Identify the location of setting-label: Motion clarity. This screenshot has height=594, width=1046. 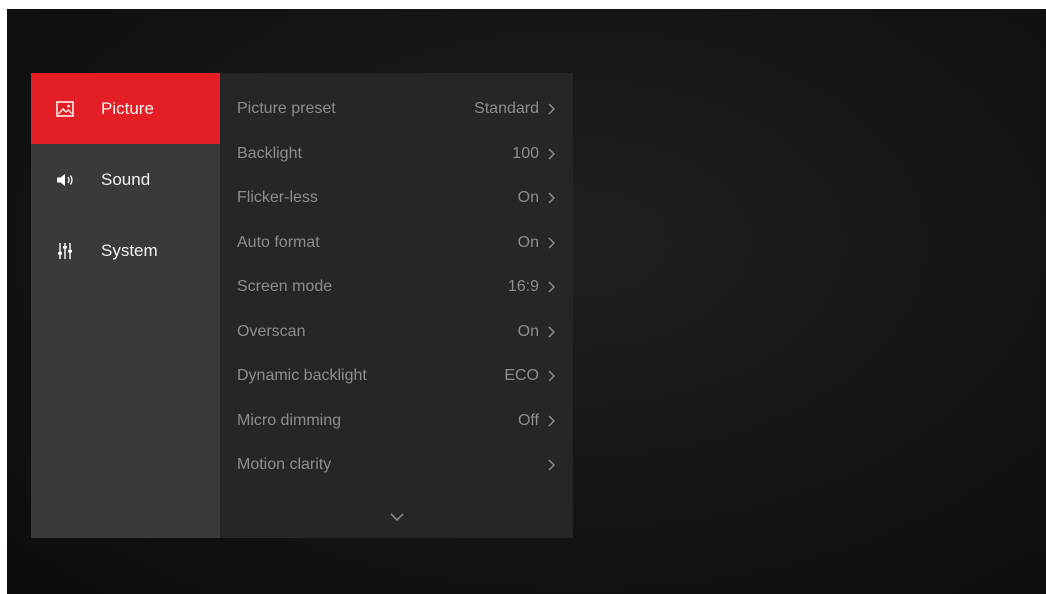
(284, 465).